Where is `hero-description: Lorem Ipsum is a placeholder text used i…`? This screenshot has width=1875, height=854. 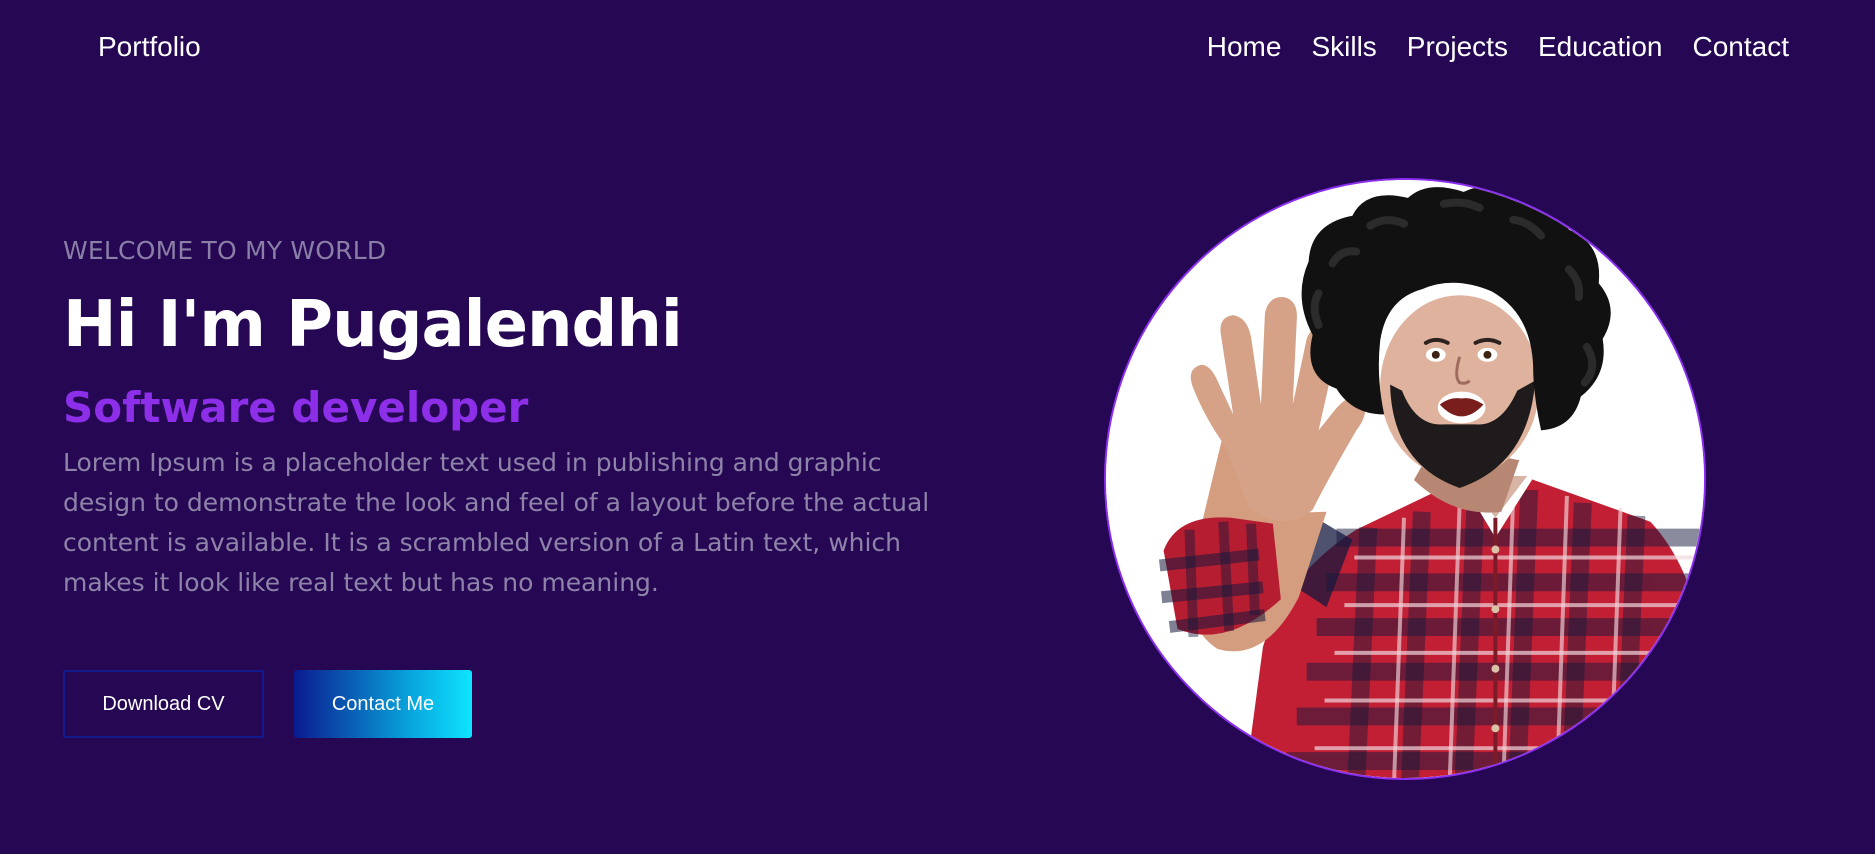 hero-description: Lorem Ipsum is a placeholder text used i… is located at coordinates (496, 523).